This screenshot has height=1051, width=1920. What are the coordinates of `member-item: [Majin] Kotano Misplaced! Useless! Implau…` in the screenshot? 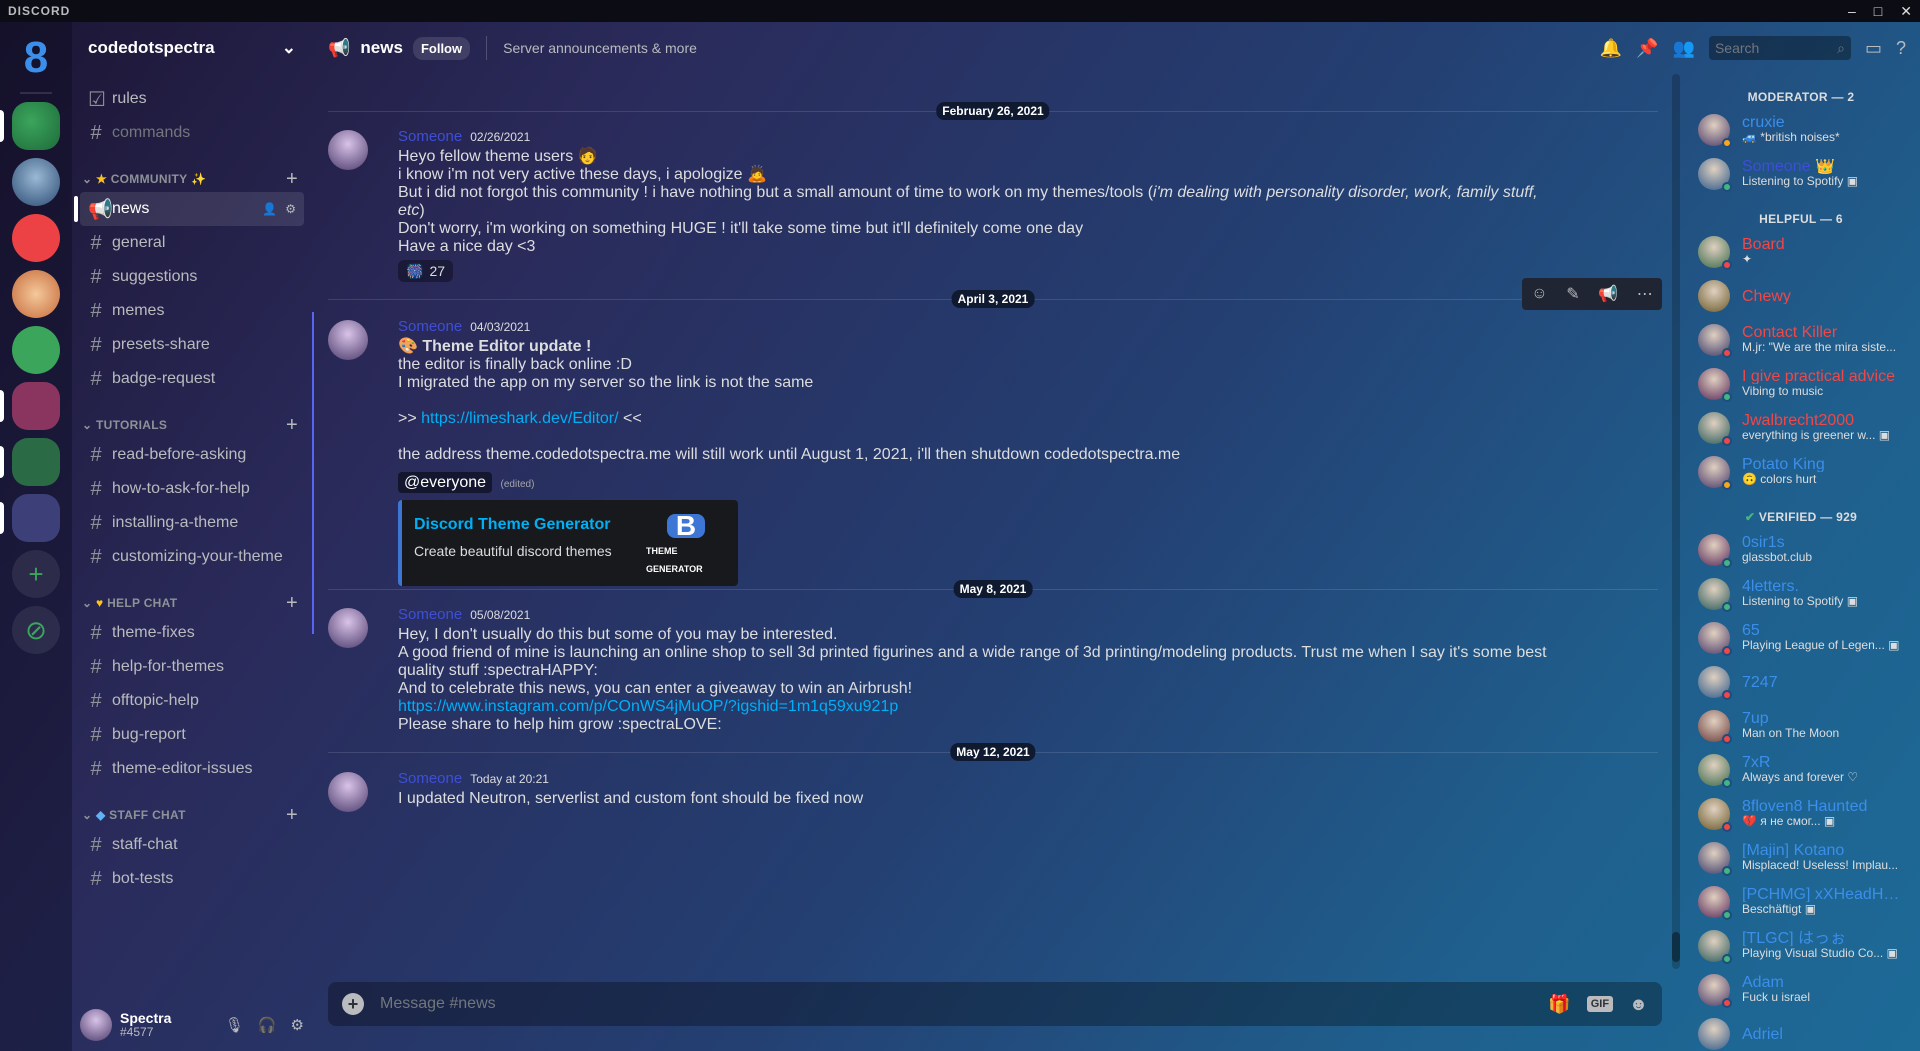 It's located at (1801, 858).